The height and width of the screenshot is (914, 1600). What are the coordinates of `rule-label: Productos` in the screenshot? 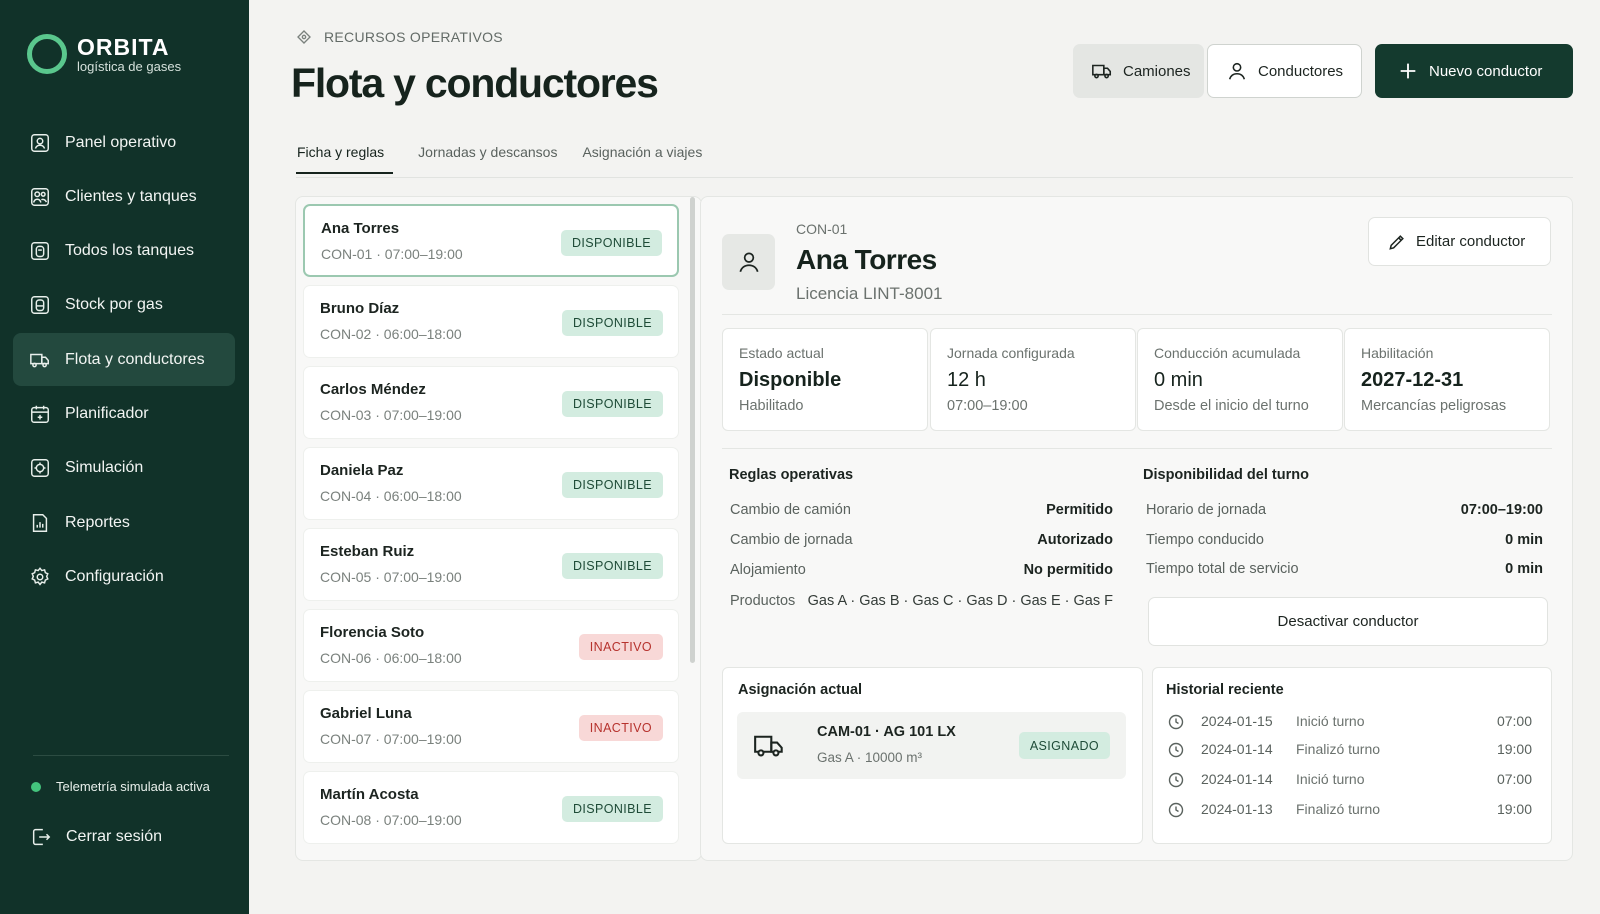 It's located at (763, 601).